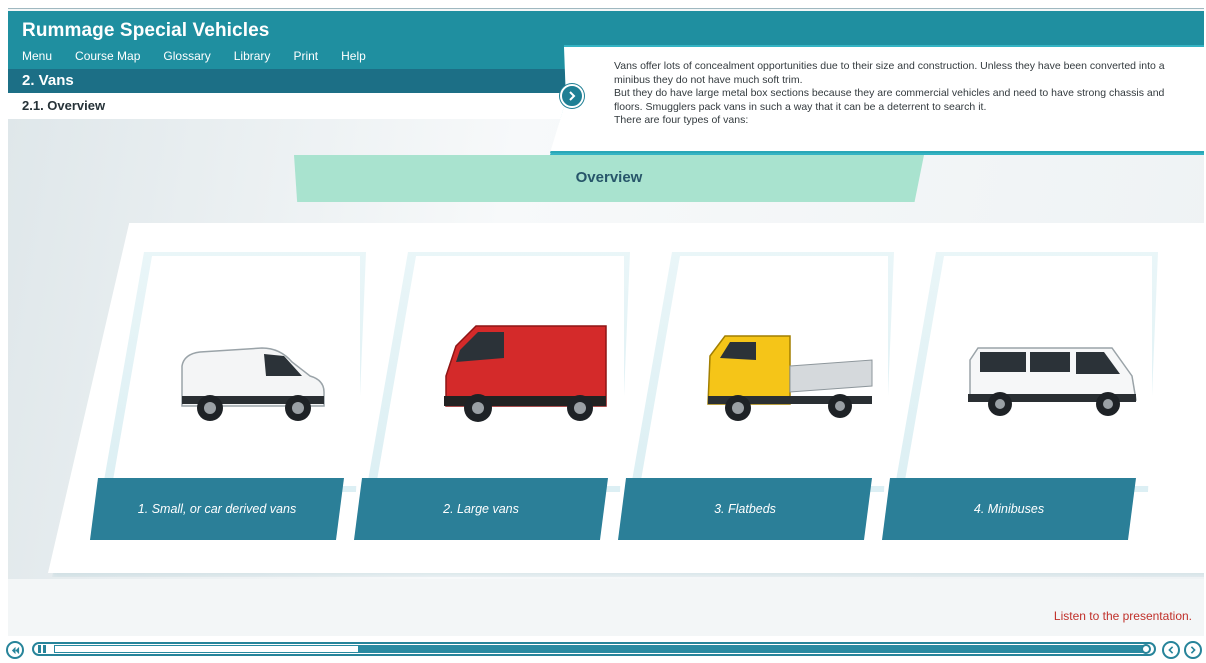  Describe the element at coordinates (206, 649) in the screenshot. I see `progress-played` at that location.